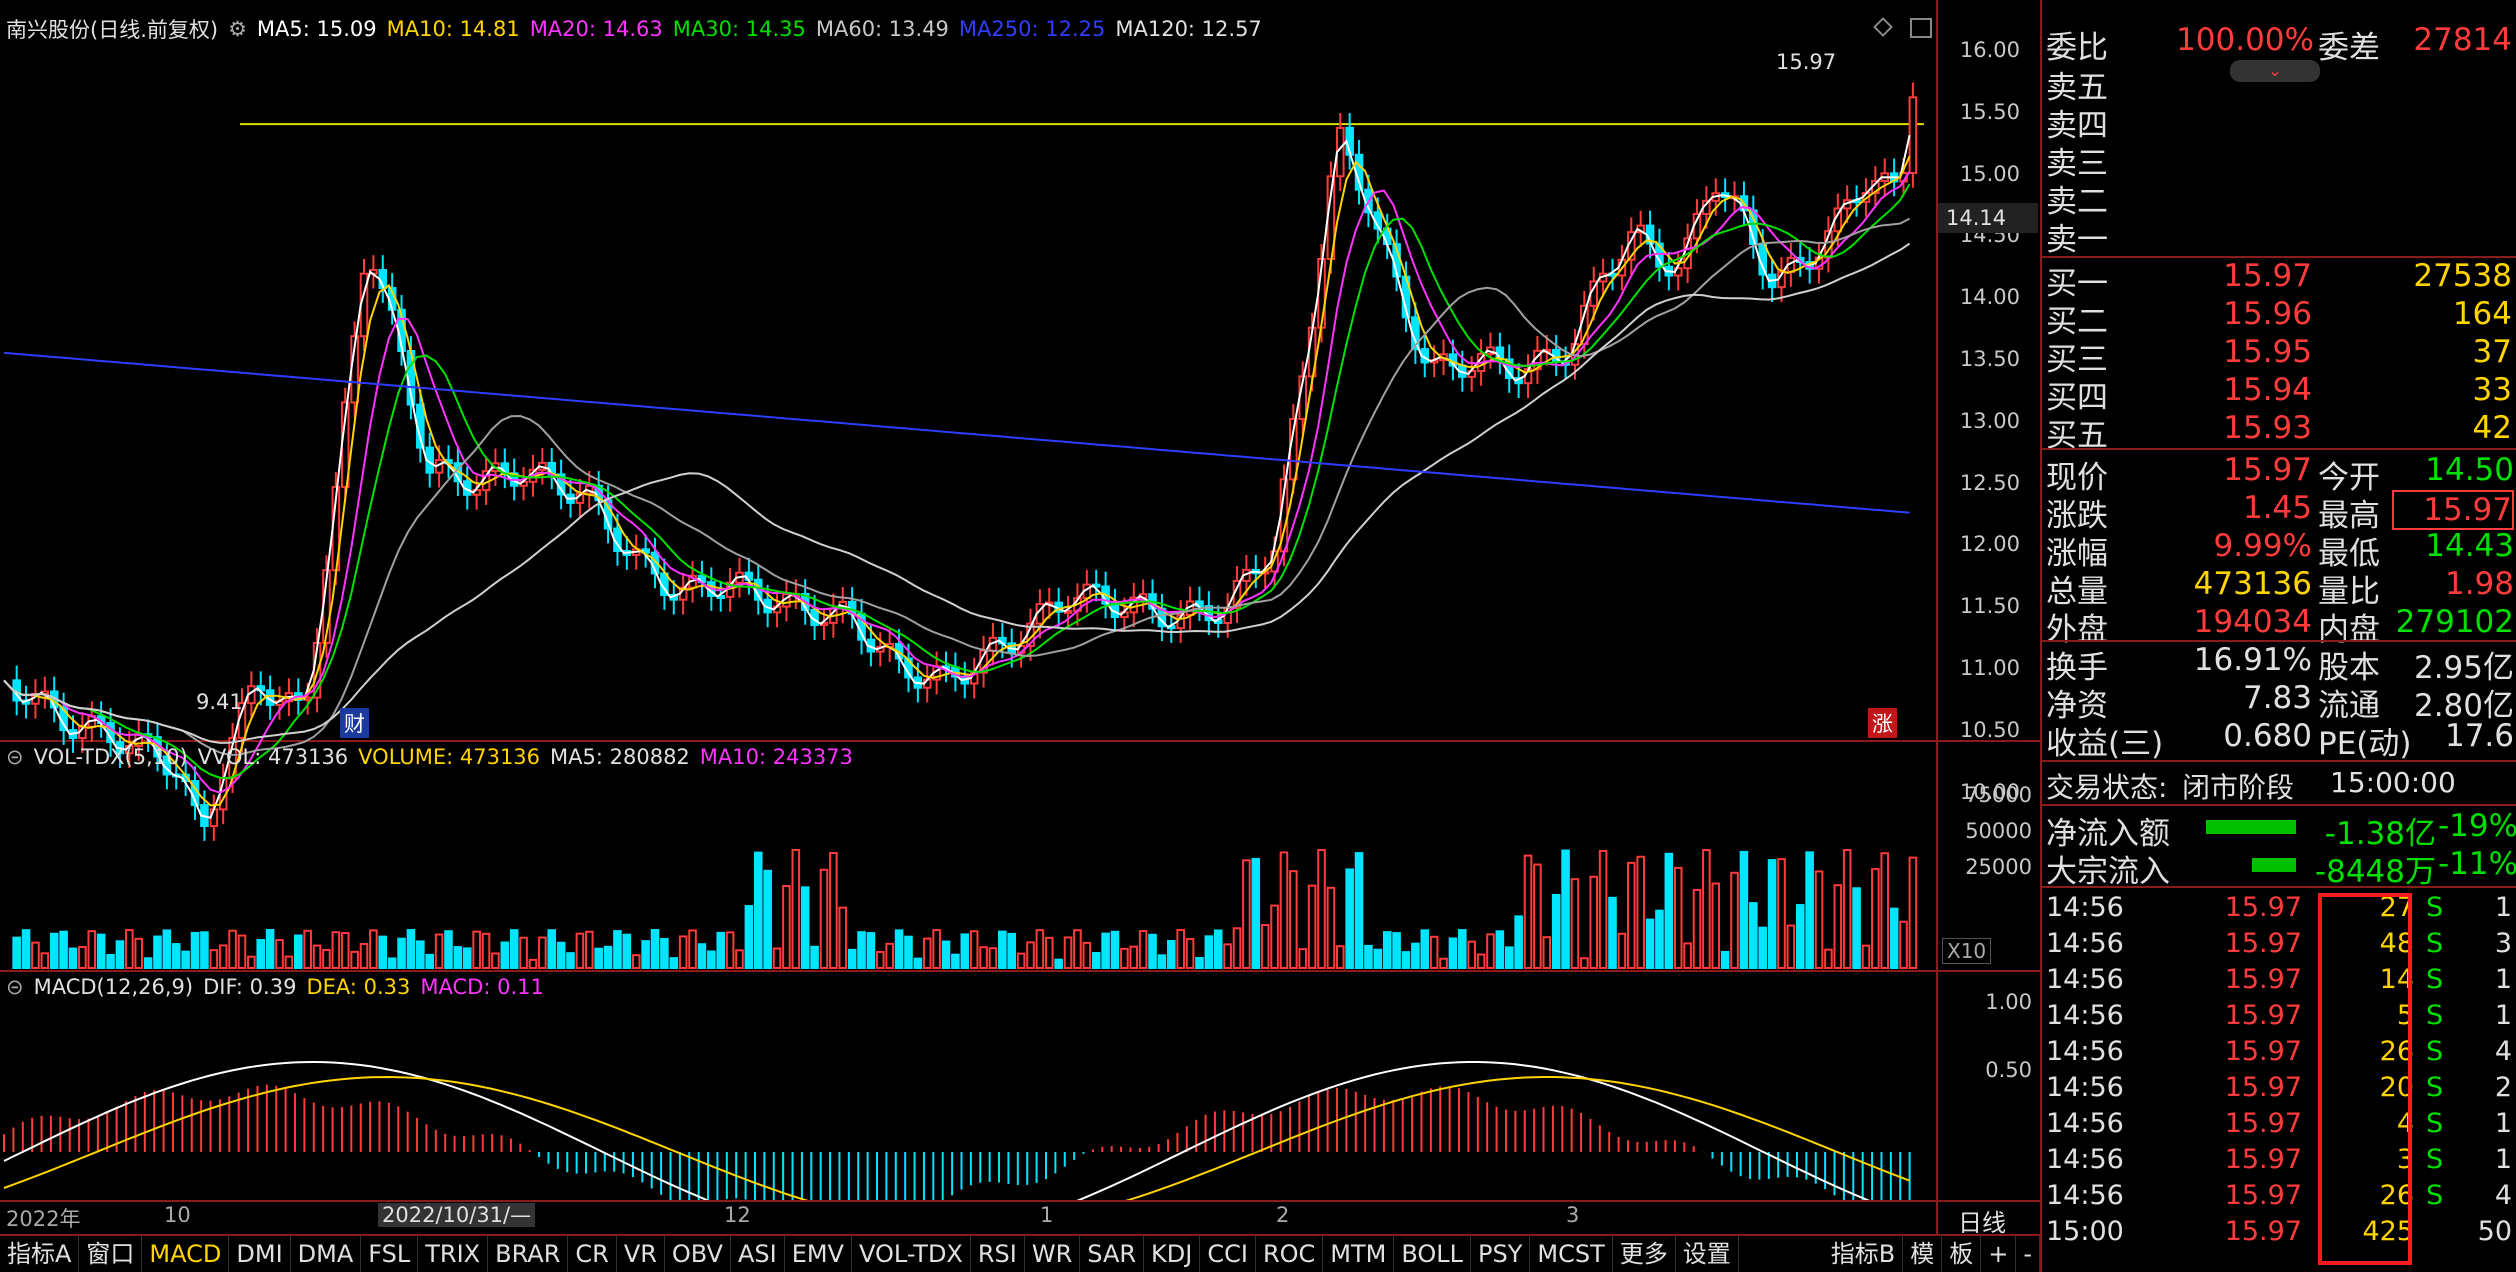 Image resolution: width=2516 pixels, height=1272 pixels. What do you see at coordinates (1923, 1253) in the screenshot?
I see `indicator-tab-right: 模` at bounding box center [1923, 1253].